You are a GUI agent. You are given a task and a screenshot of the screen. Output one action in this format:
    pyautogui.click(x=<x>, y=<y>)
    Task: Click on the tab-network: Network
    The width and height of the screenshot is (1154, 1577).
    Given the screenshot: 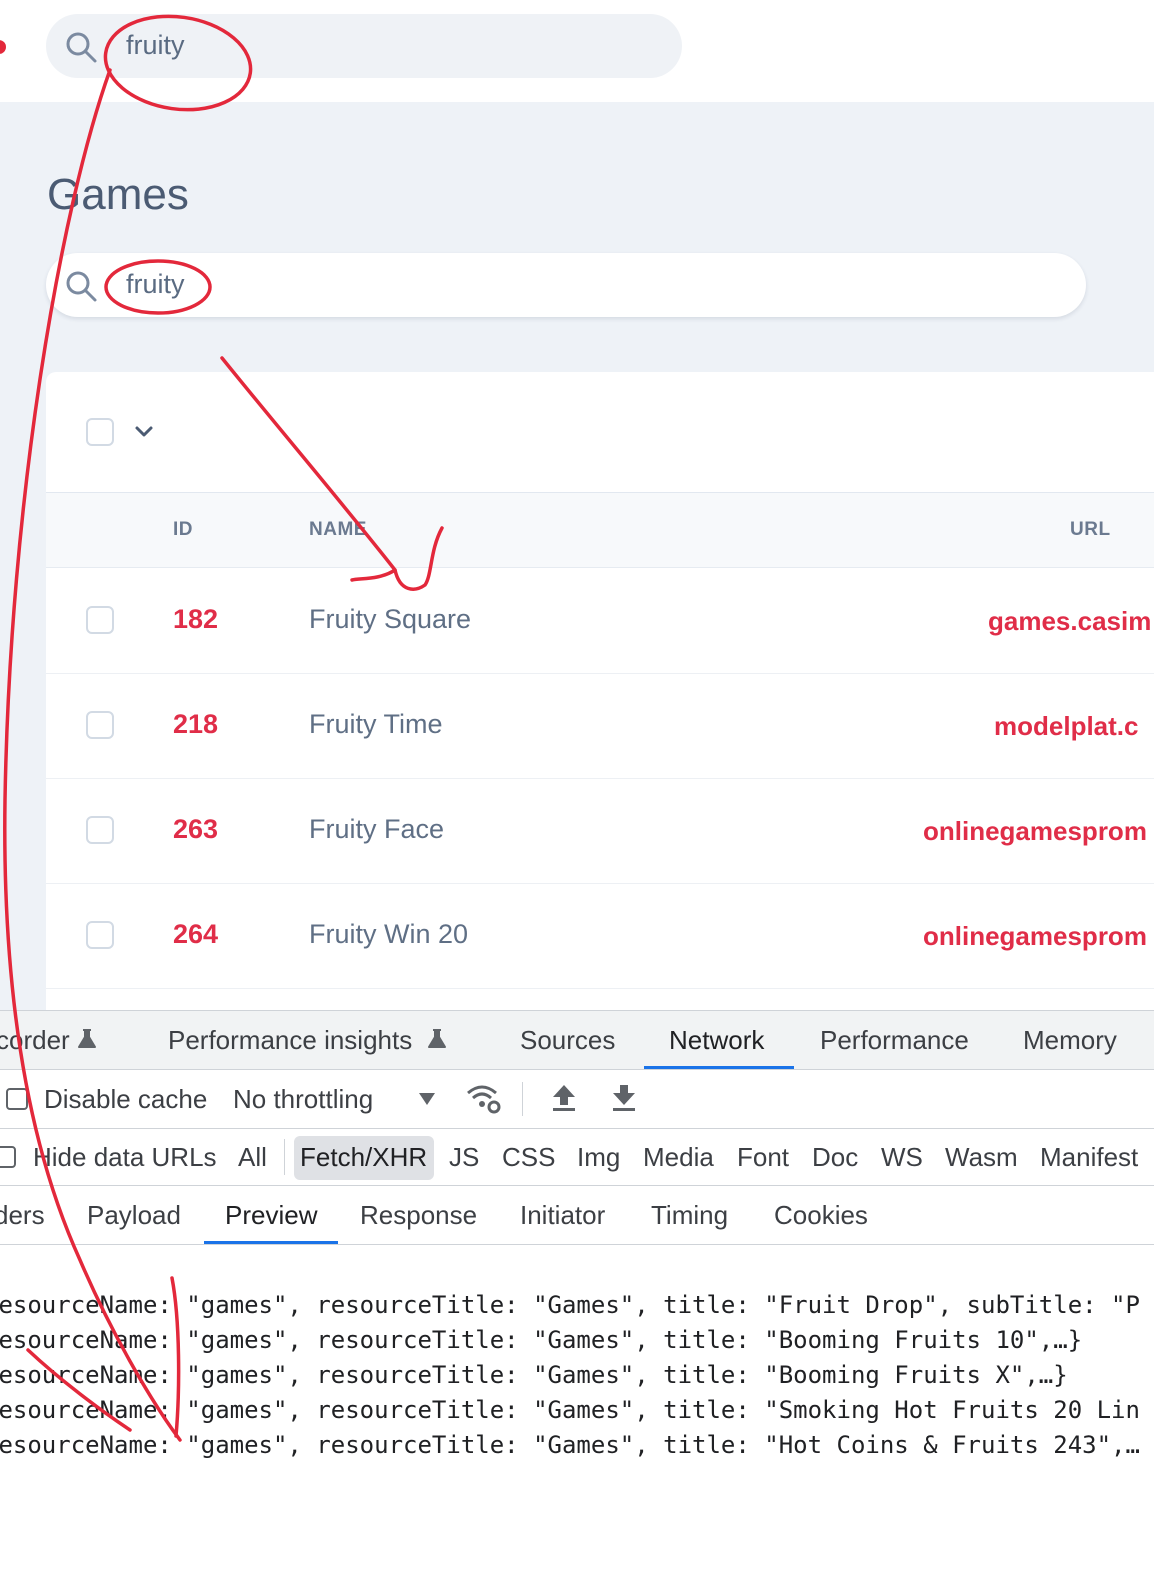 What is the action you would take?
    pyautogui.click(x=716, y=1040)
    